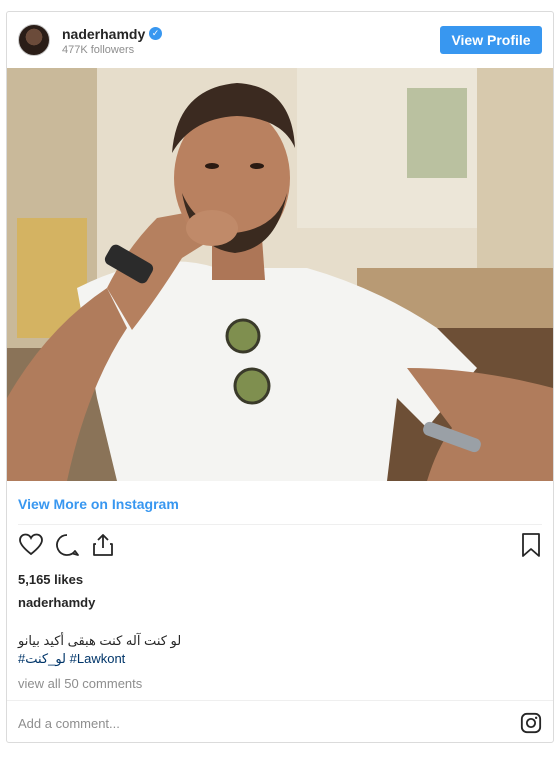 The height and width of the screenshot is (763, 560). Describe the element at coordinates (34, 40) in the screenshot. I see `avatar` at that location.